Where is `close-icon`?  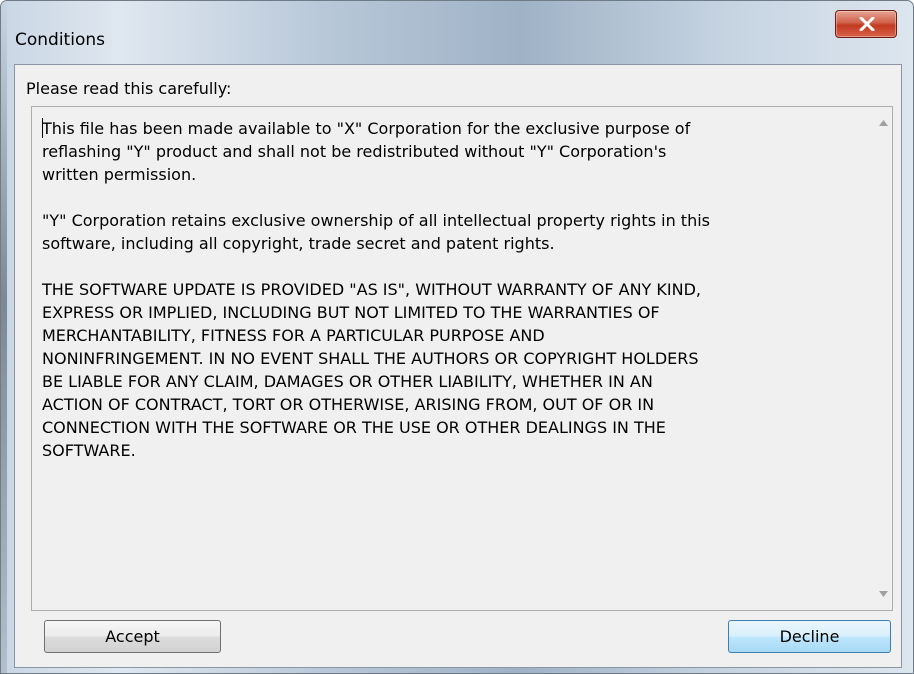 close-icon is located at coordinates (867, 24).